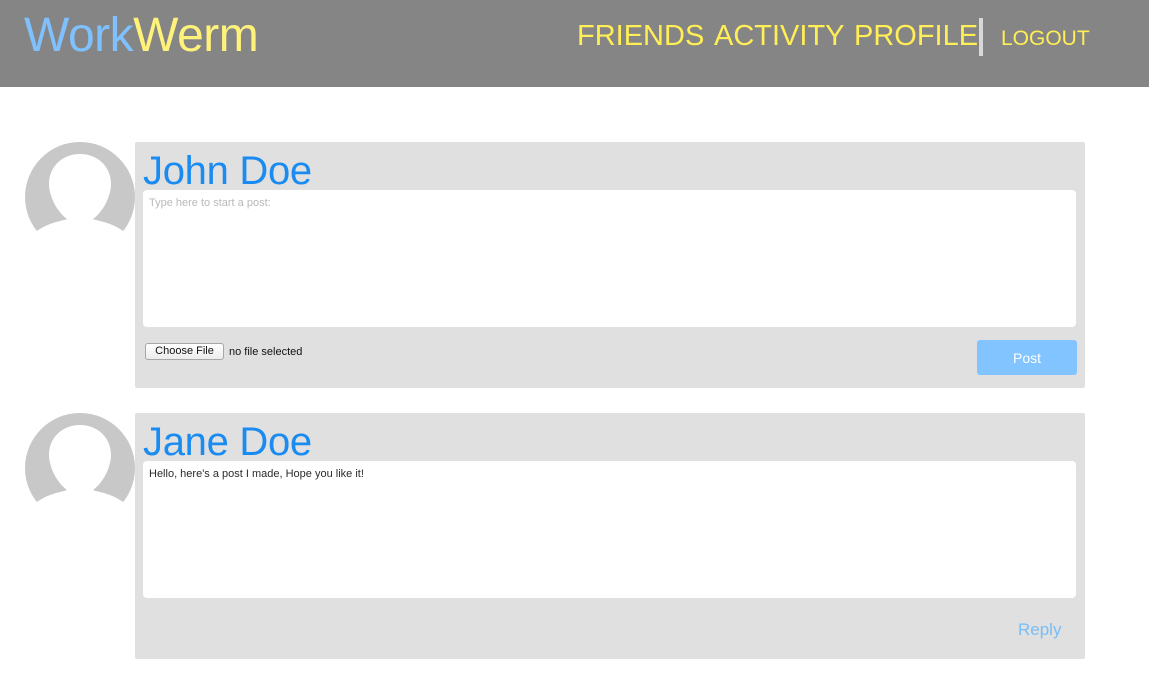 The height and width of the screenshot is (682, 1149). I want to click on brand-logo: WorkWerm, so click(141, 36).